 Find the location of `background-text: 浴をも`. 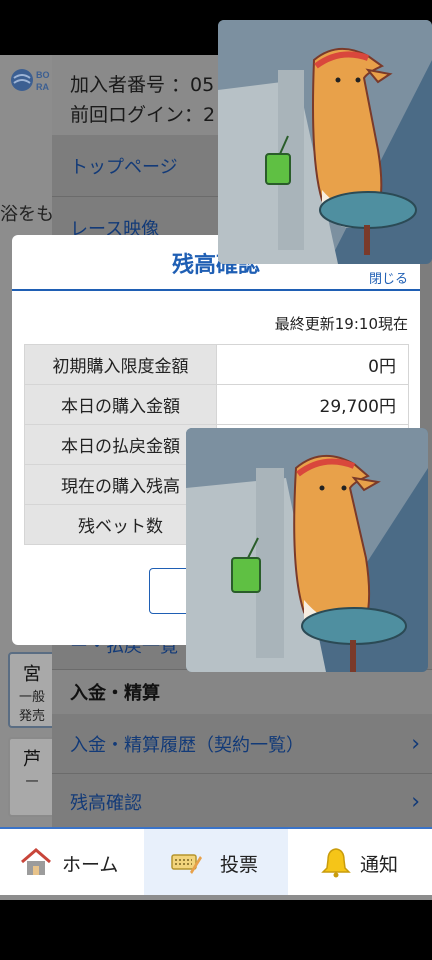

background-text: 浴をも is located at coordinates (27, 214).